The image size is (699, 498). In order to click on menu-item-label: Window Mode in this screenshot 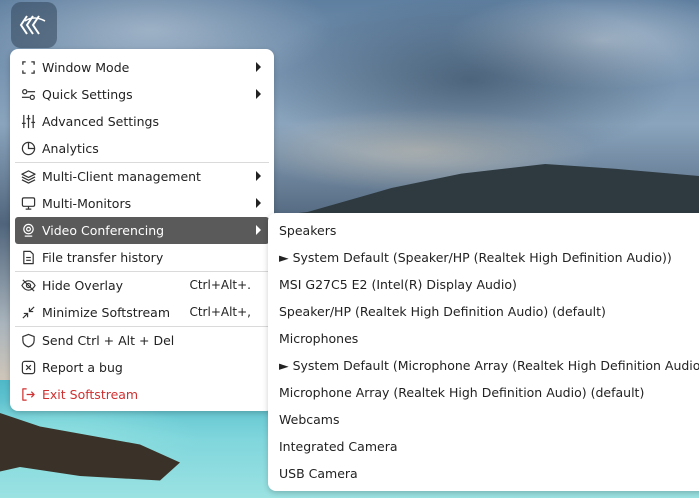, I will do `click(86, 67)`.